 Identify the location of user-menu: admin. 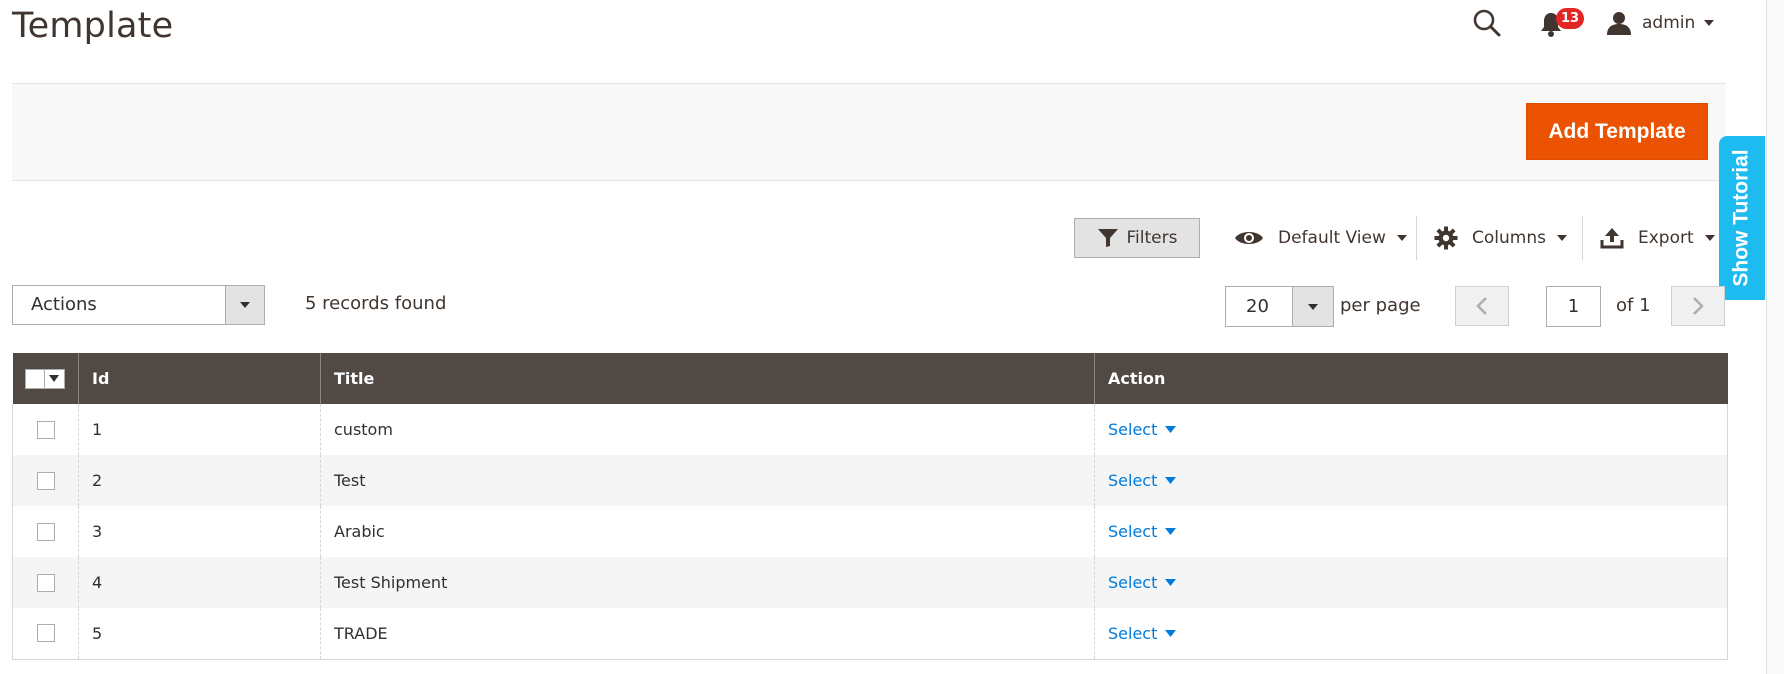
(1660, 23).